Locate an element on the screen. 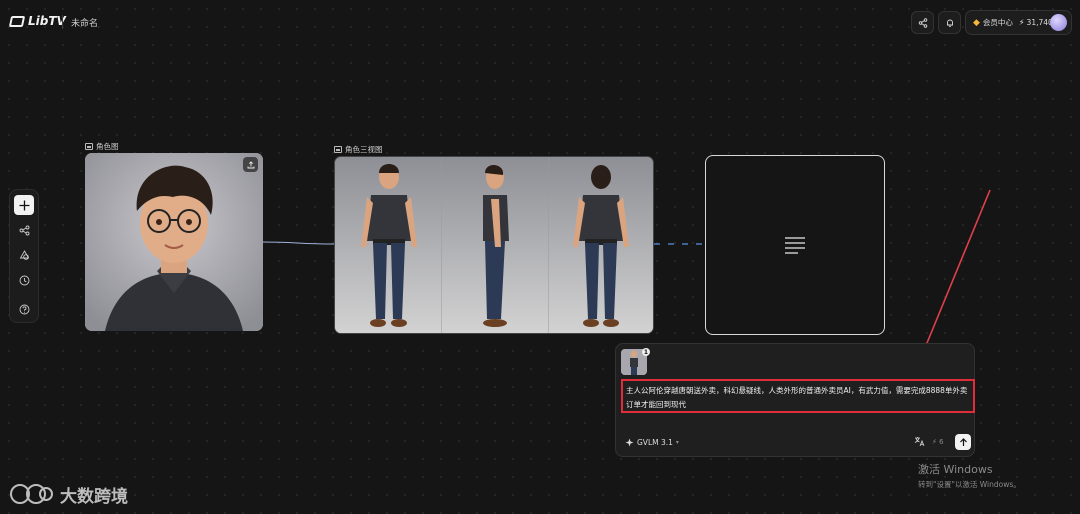 This screenshot has height=514, width=1080. portrait-image is located at coordinates (174, 242).